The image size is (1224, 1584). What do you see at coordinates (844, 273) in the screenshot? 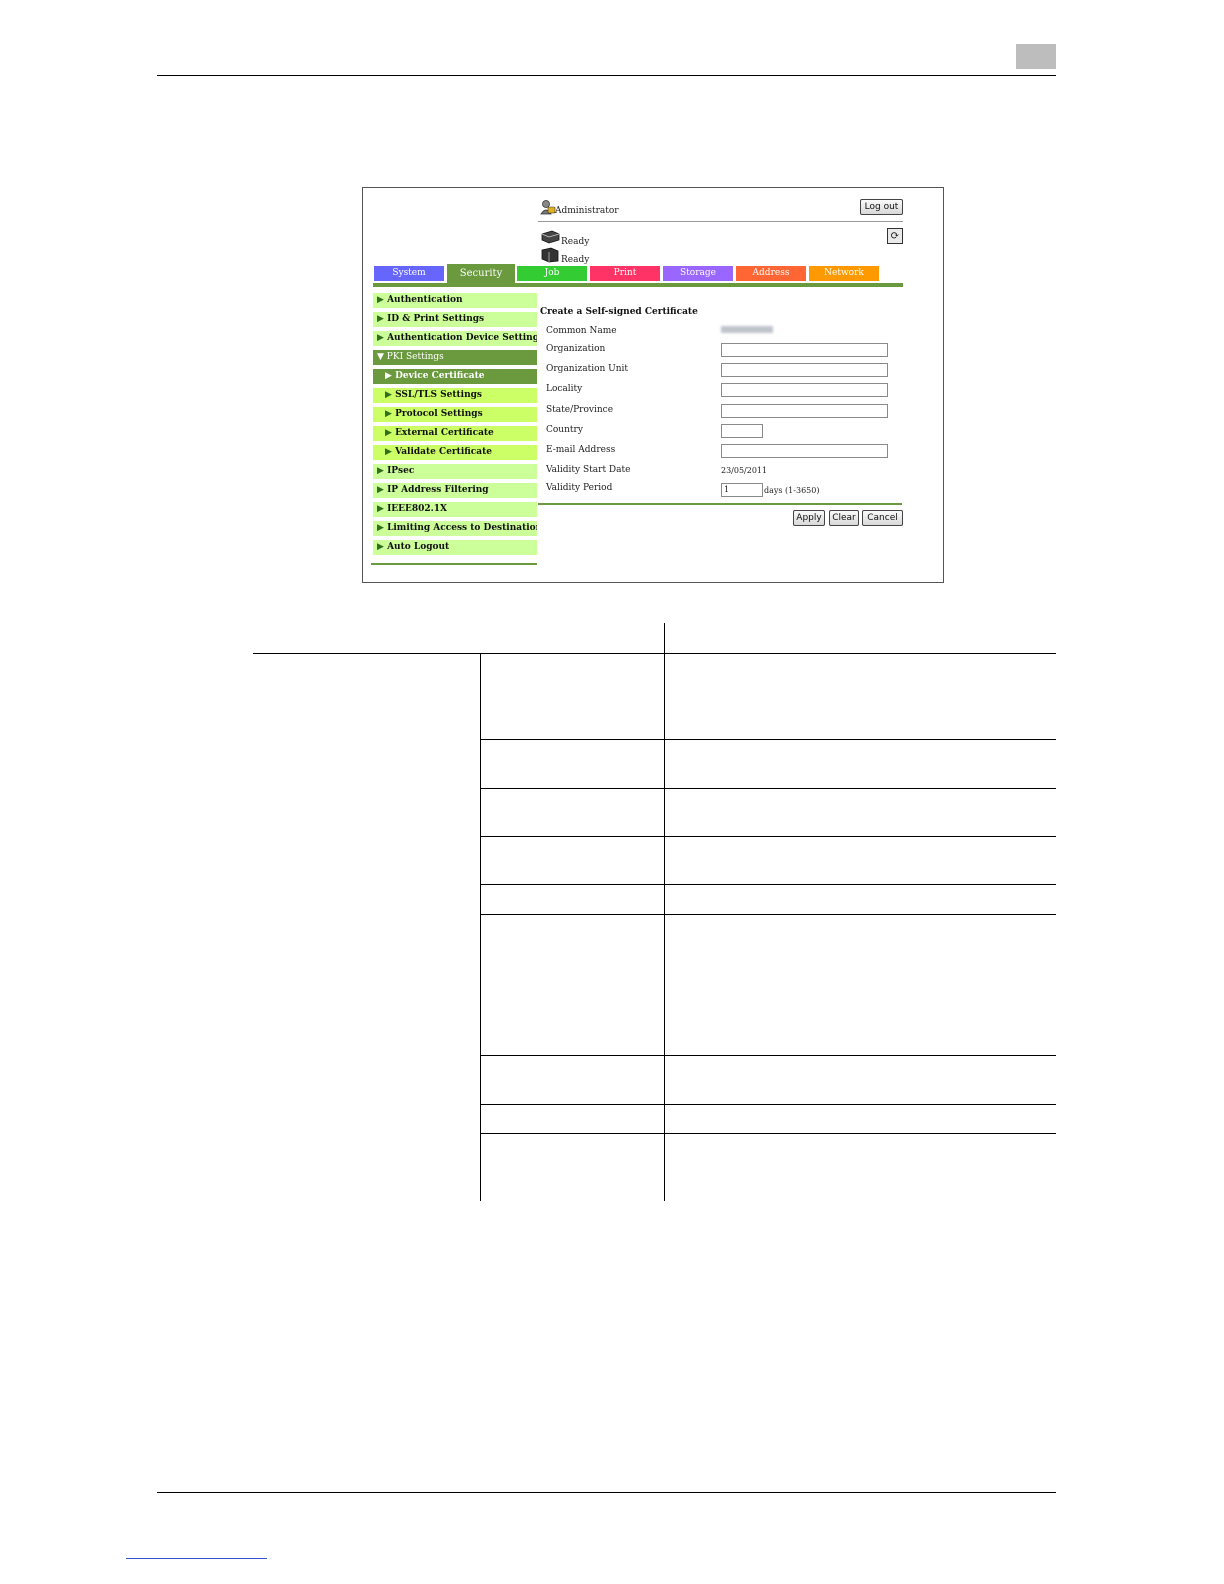
I see `tab-network: Network` at bounding box center [844, 273].